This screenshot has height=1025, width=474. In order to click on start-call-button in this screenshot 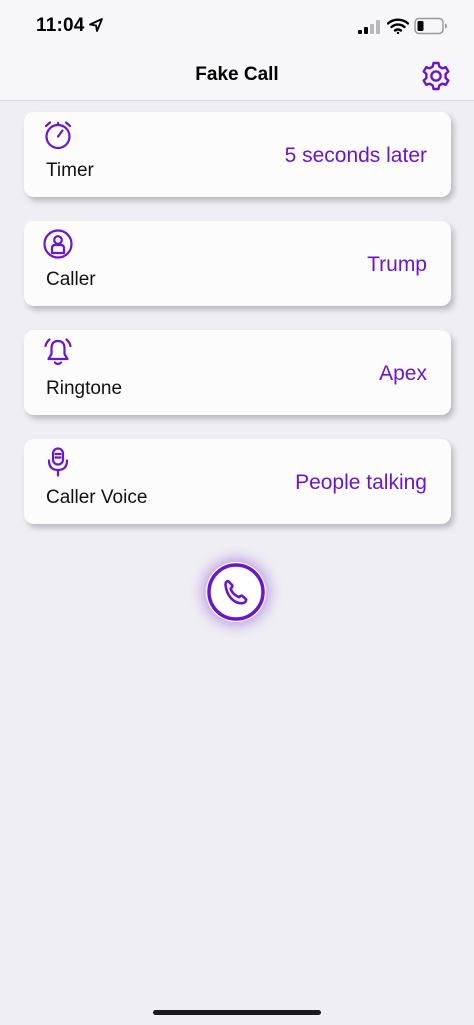, I will do `click(236, 592)`.